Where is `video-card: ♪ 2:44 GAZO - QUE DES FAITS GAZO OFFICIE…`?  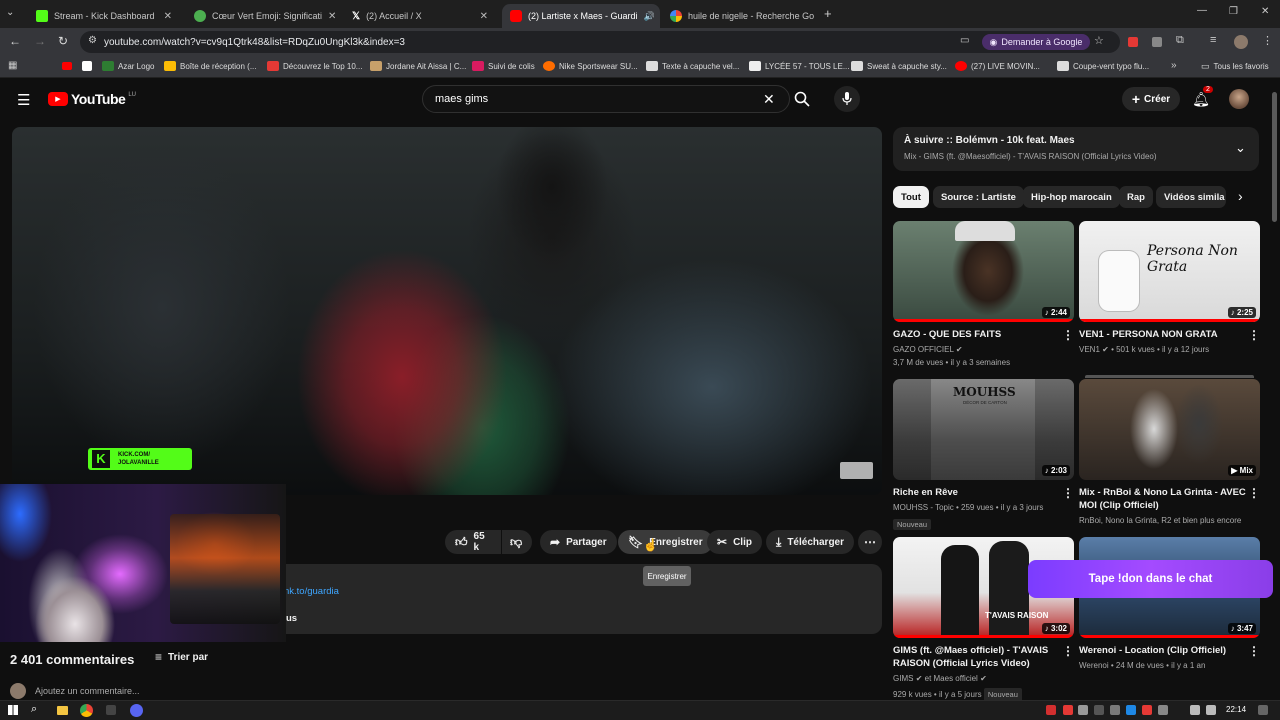
video-card: ♪ 2:44 GAZO - QUE DES FAITS GAZO OFFICIE… is located at coordinates (983, 295).